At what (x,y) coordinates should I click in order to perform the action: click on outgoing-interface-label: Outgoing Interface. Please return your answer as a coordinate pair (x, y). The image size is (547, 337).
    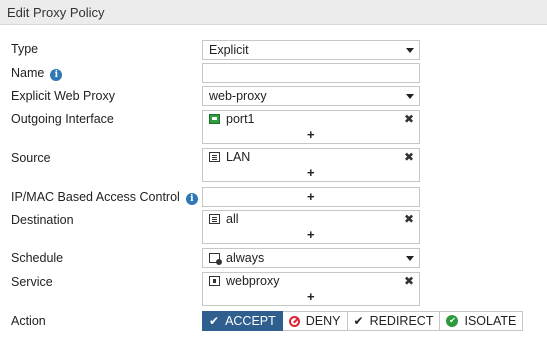
    Looking at the image, I should click on (62, 119).